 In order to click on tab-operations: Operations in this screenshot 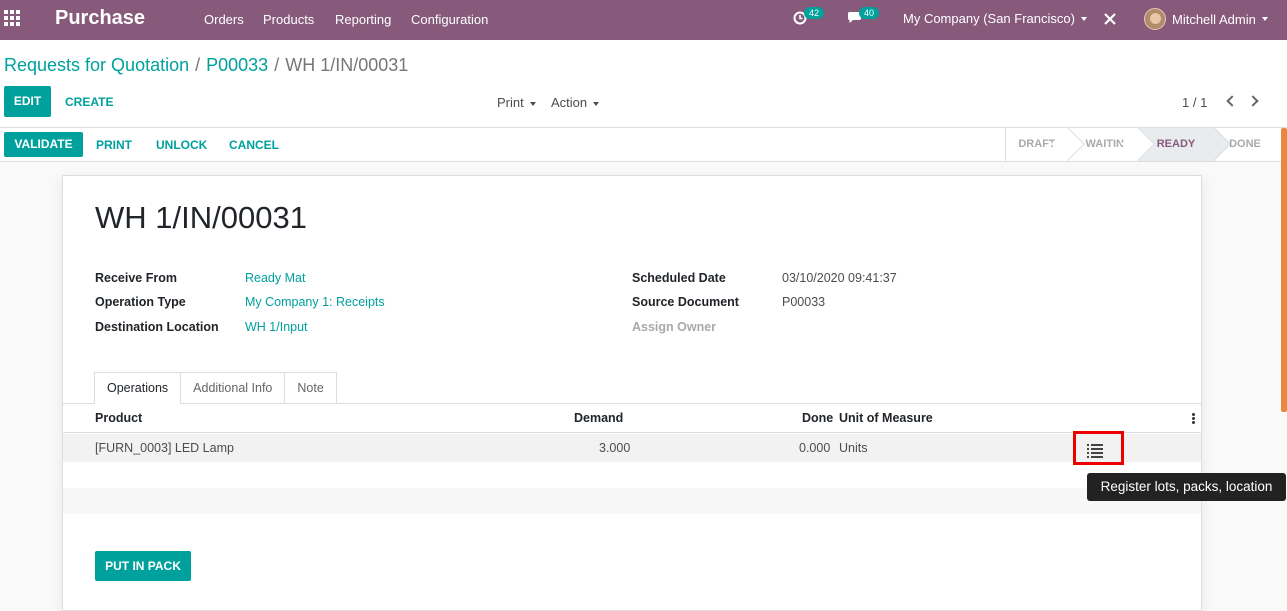, I will do `click(138, 388)`.